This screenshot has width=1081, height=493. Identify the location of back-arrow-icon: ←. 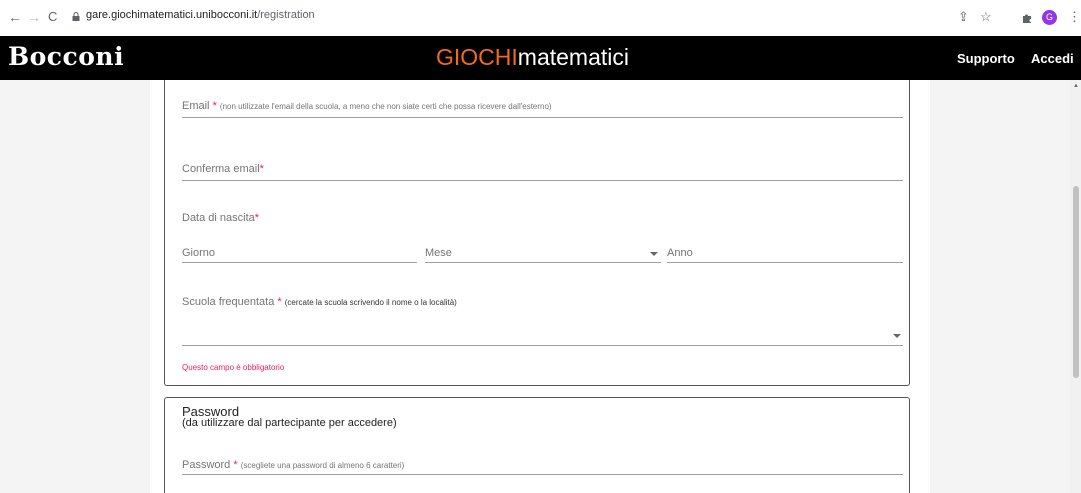
(15, 17).